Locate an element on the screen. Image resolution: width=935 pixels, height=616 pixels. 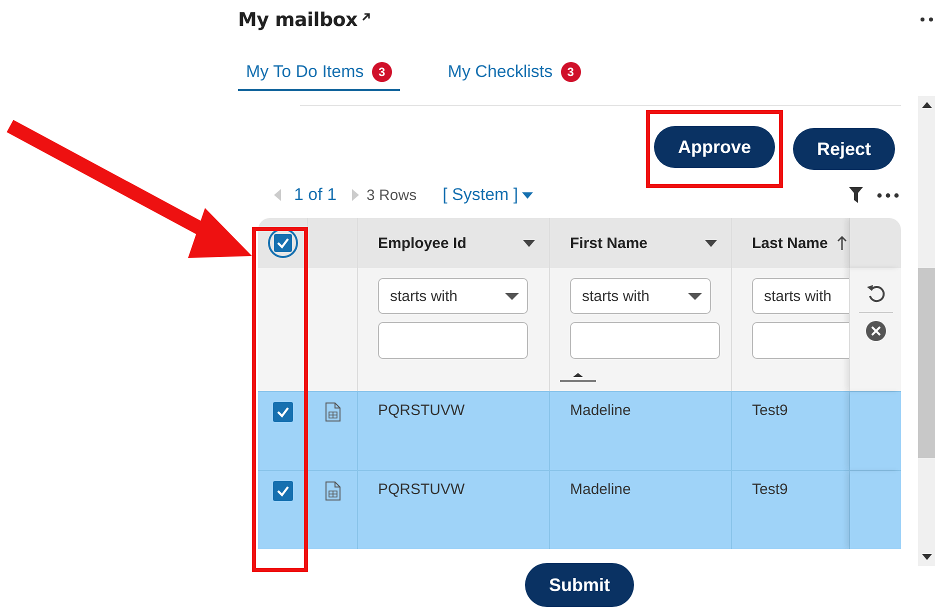
filter-icon is located at coordinates (856, 195).